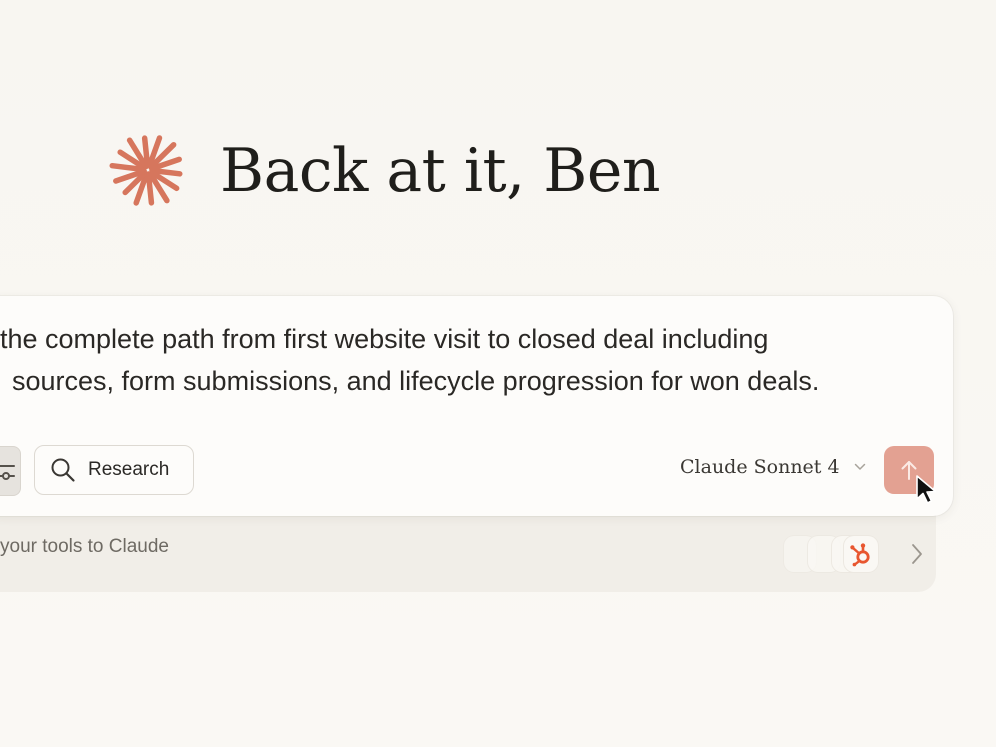 Image resolution: width=996 pixels, height=747 pixels. What do you see at coordinates (917, 554) in the screenshot?
I see `chevron-right-icon` at bounding box center [917, 554].